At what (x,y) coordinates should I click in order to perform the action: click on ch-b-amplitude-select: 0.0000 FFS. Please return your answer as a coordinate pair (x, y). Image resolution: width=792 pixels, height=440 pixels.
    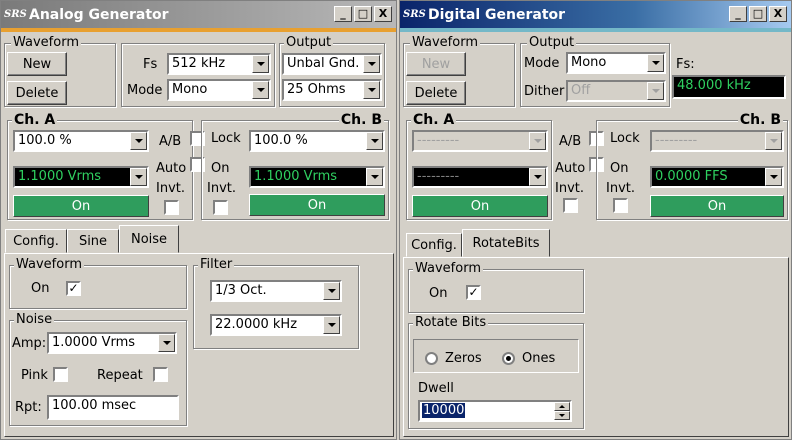
    Looking at the image, I should click on (717, 177).